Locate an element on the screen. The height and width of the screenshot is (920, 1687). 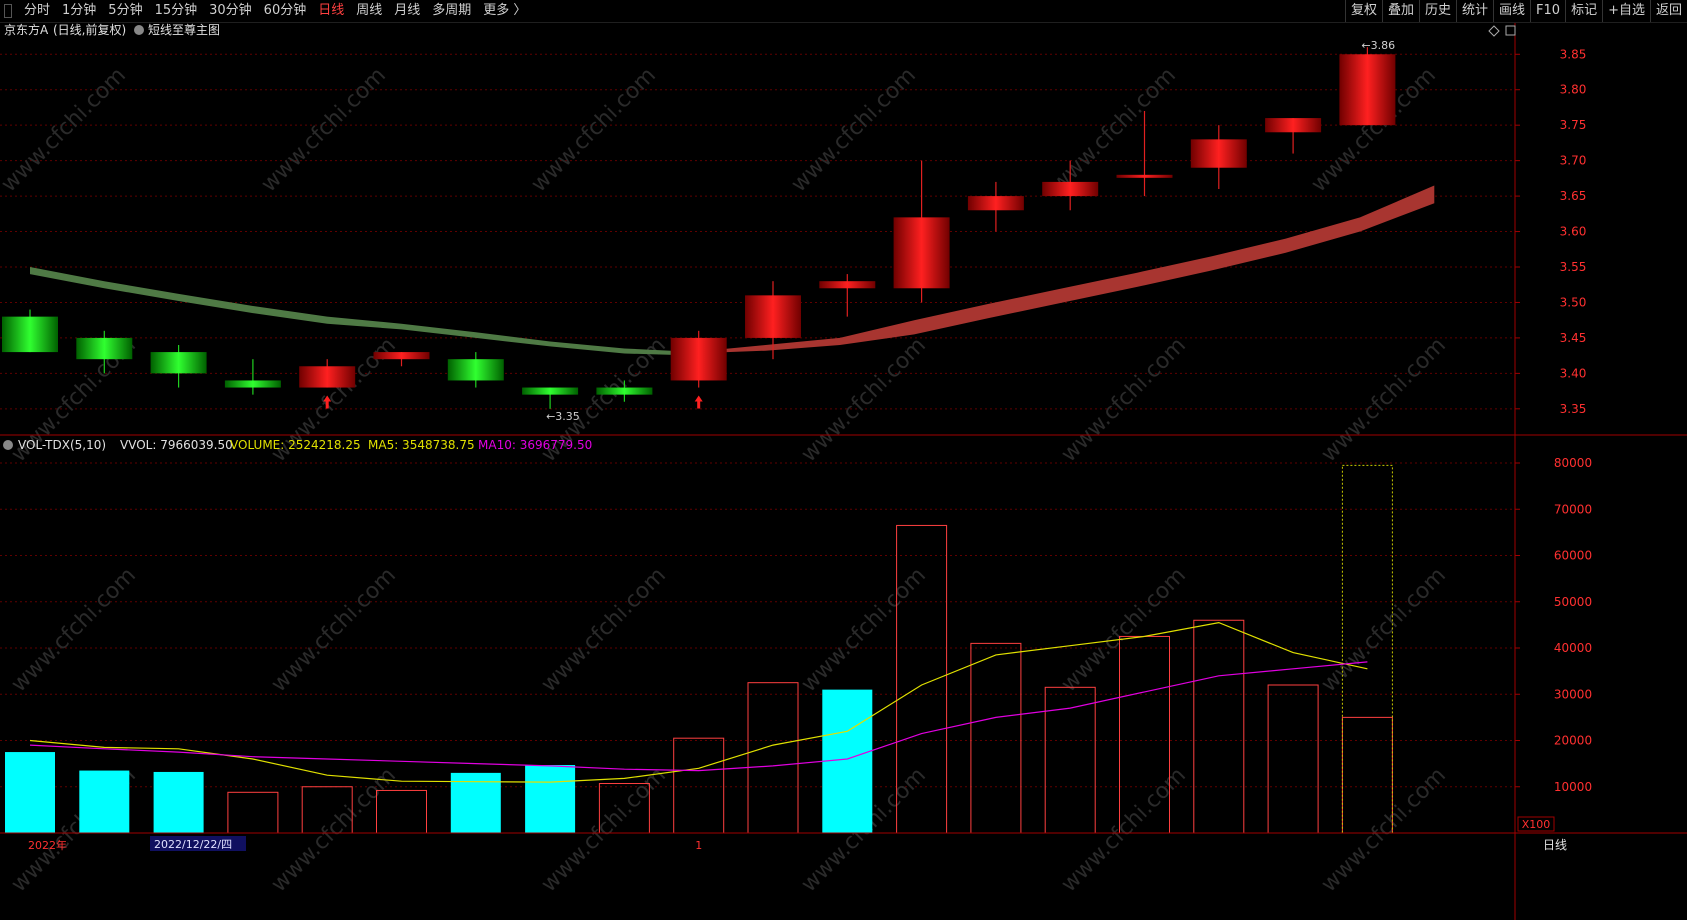
indicator-toggle-icon is located at coordinates (139, 30).